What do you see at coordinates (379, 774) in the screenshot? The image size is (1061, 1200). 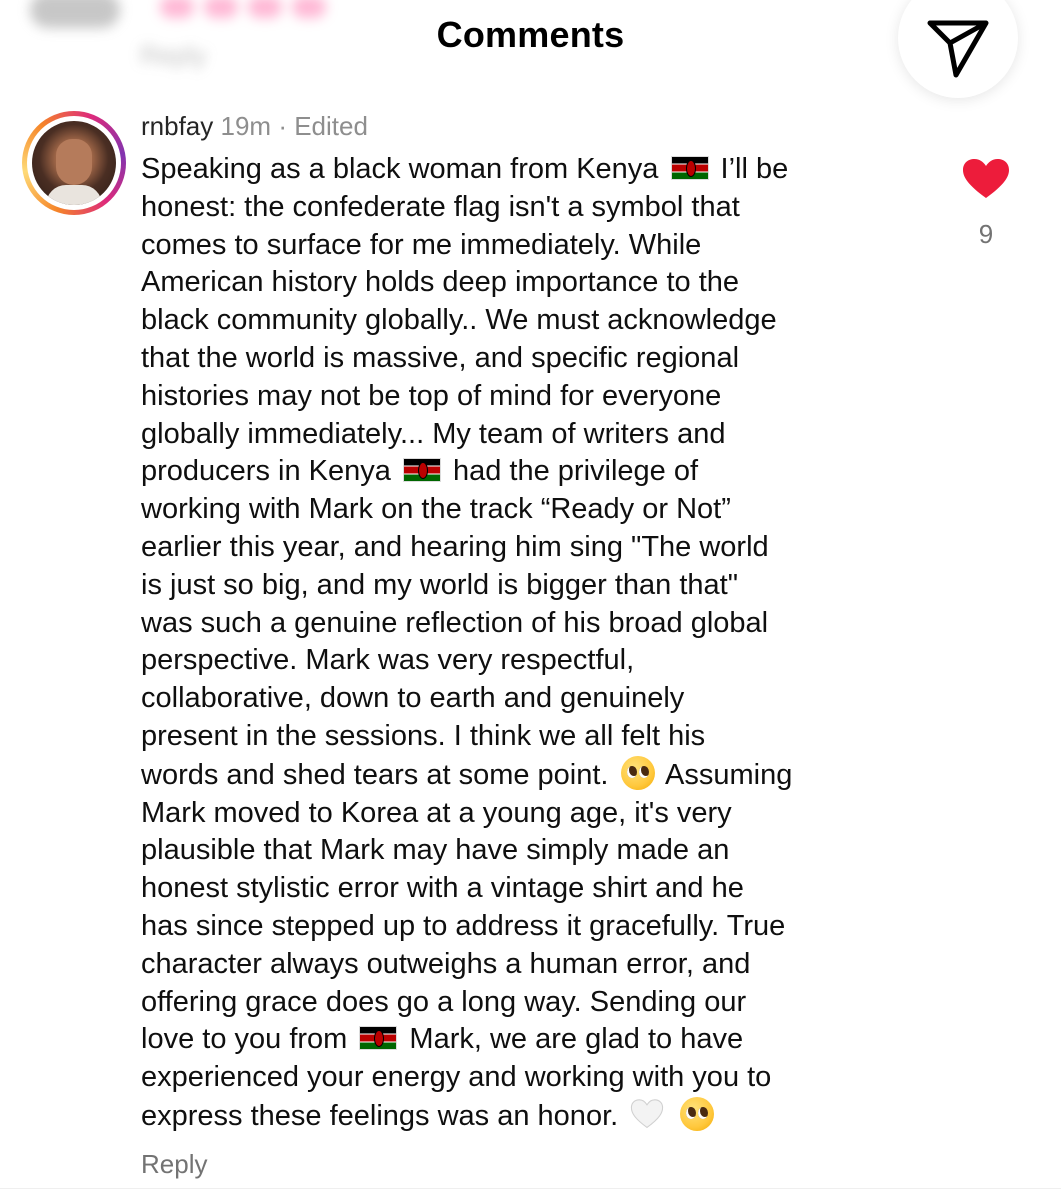 I see `comment-text-segment: words and shed tears at some point.` at bounding box center [379, 774].